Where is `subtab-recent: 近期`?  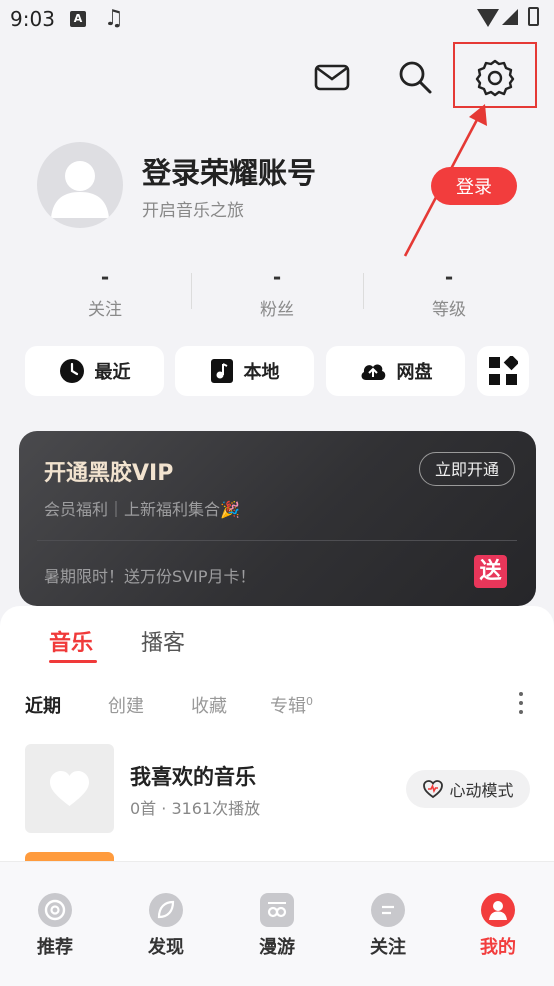
subtab-recent: 近期 is located at coordinates (43, 705).